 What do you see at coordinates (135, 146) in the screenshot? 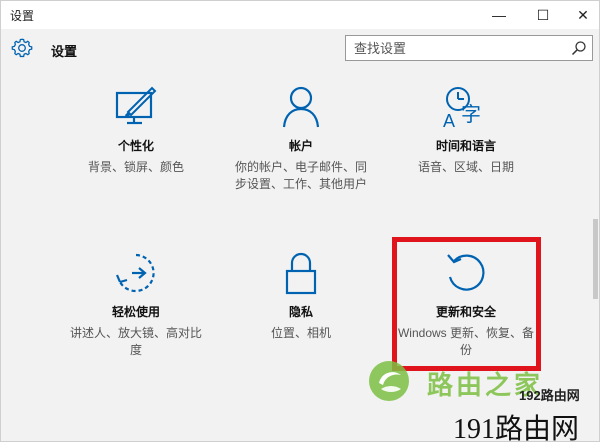
I see `tile-name: 个性化` at bounding box center [135, 146].